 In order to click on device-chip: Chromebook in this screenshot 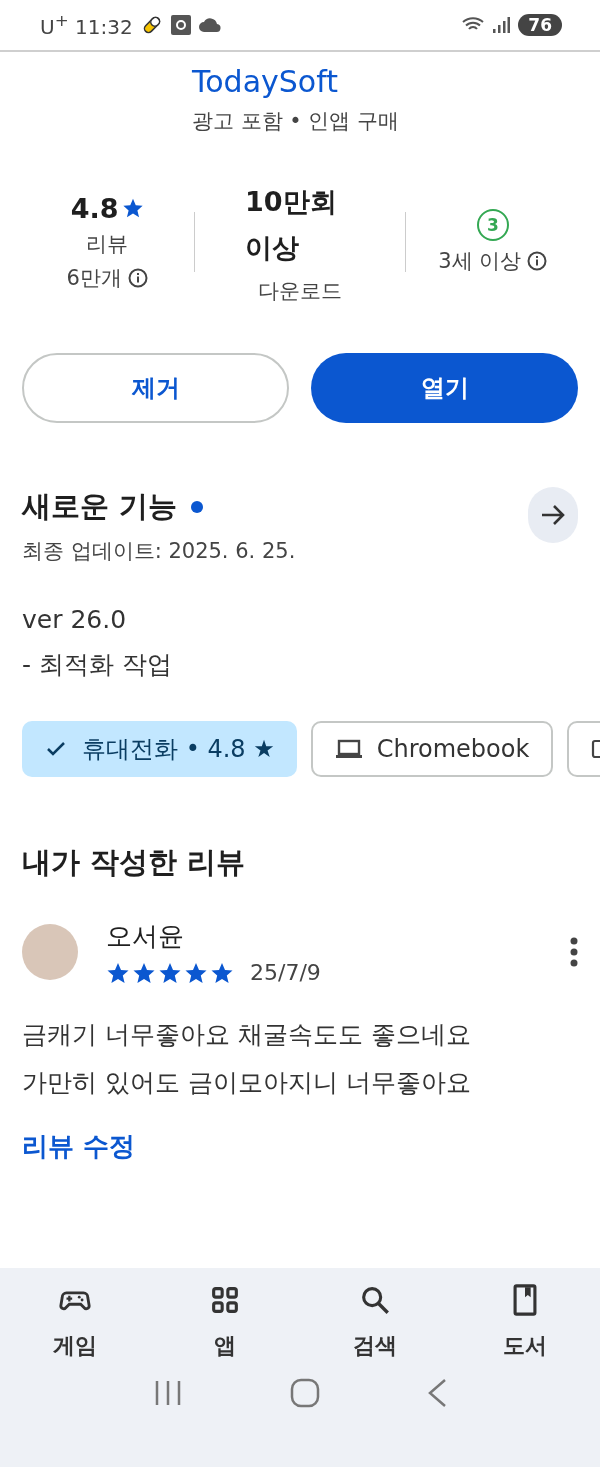, I will do `click(432, 749)`.